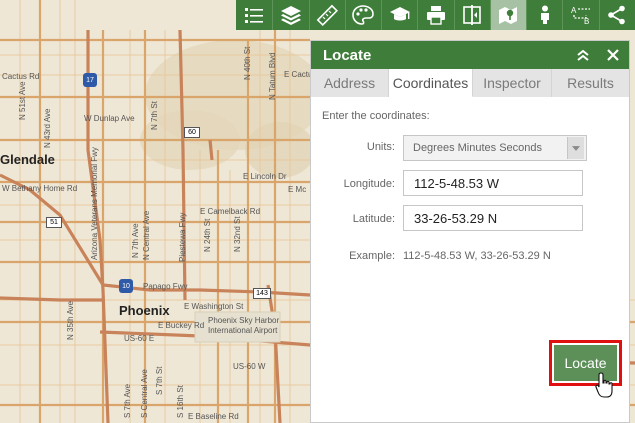 The image size is (635, 423). I want to click on street-label: E Baseline Rd, so click(213, 416).